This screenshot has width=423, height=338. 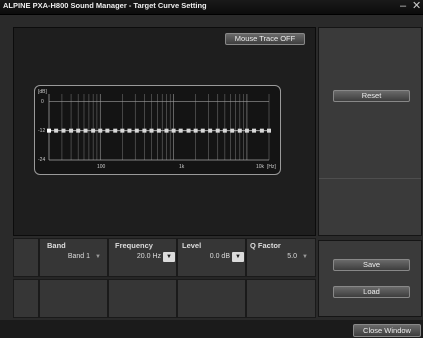 I want to click on y-tick-label: 0, so click(x=42, y=102).